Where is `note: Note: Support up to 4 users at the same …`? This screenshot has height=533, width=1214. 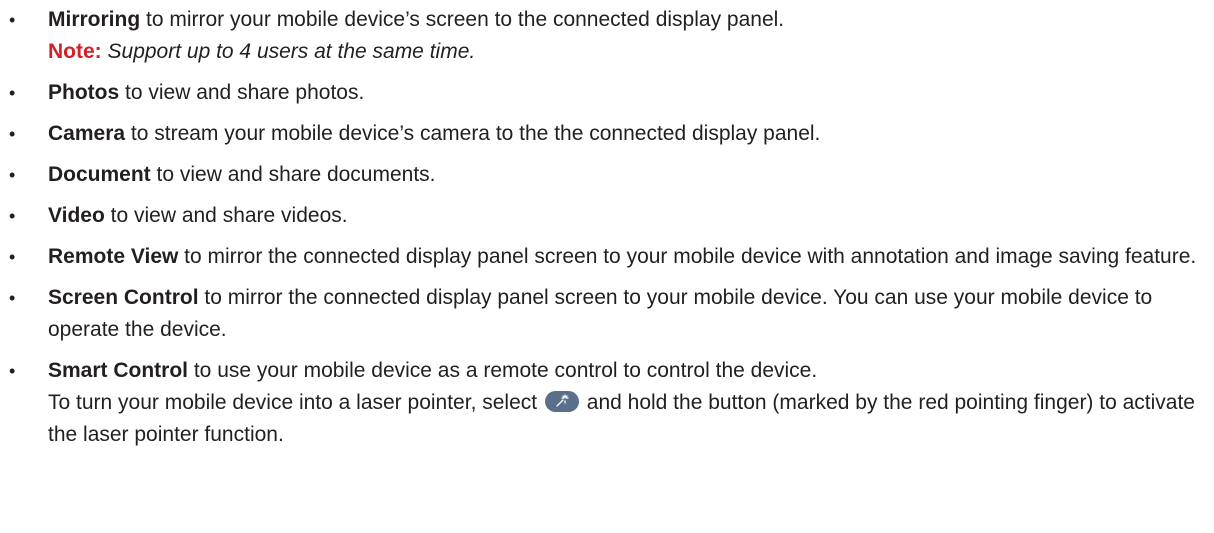 note: Note: Support up to 4 users at the same … is located at coordinates (631, 52).